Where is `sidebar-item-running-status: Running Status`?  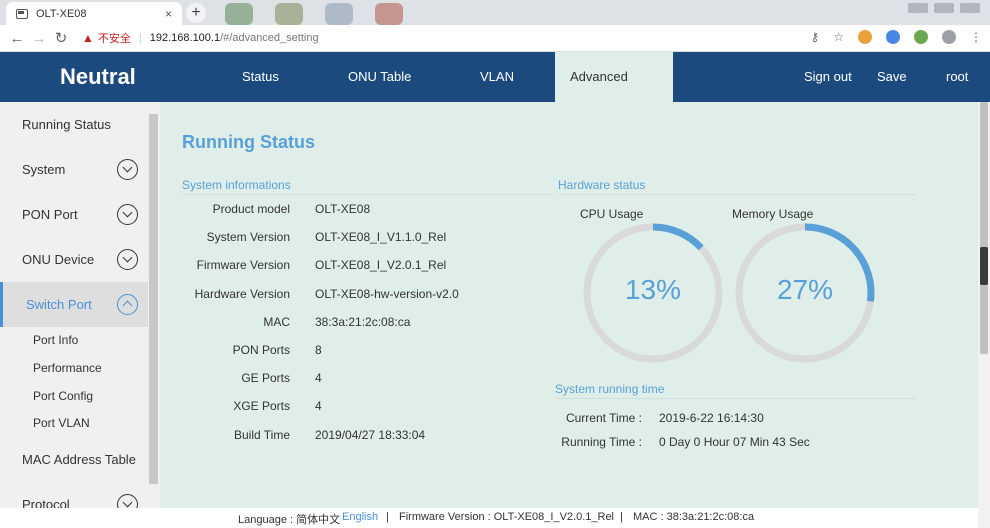 sidebar-item-running-status: Running Status is located at coordinates (74, 124).